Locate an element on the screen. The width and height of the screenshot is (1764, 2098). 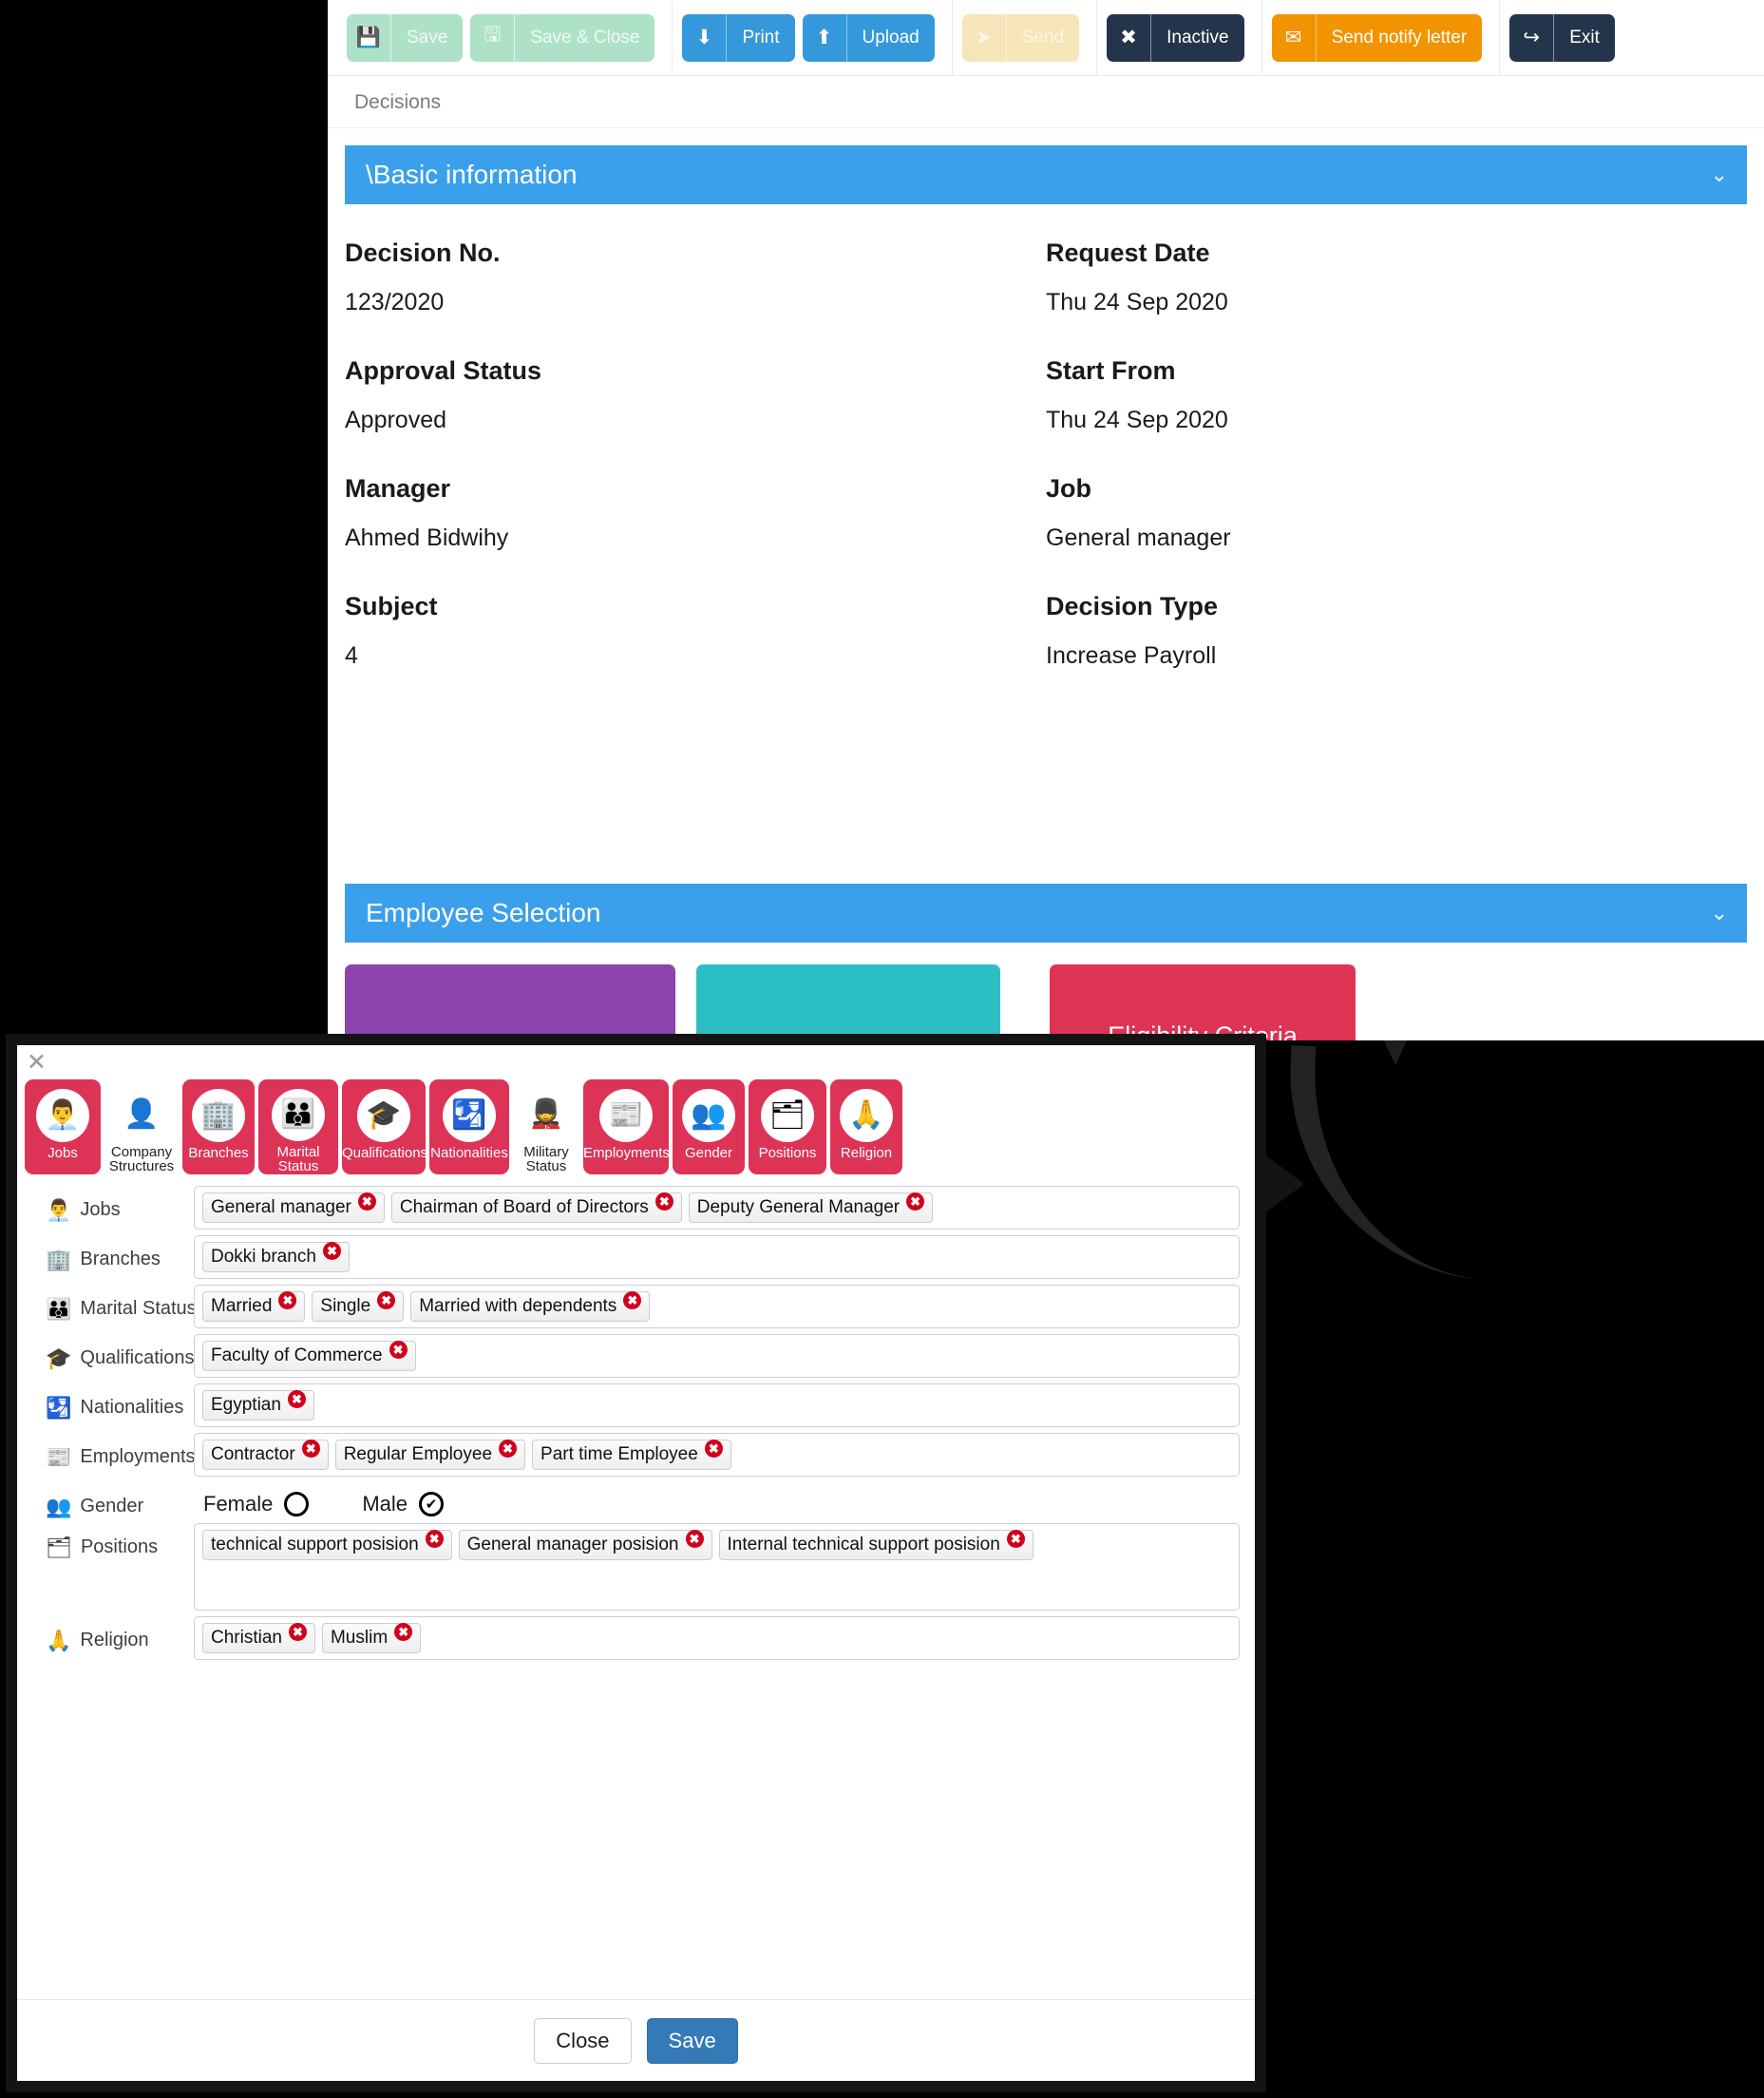
tab-branches: 🏢 Branches is located at coordinates (218, 1126).